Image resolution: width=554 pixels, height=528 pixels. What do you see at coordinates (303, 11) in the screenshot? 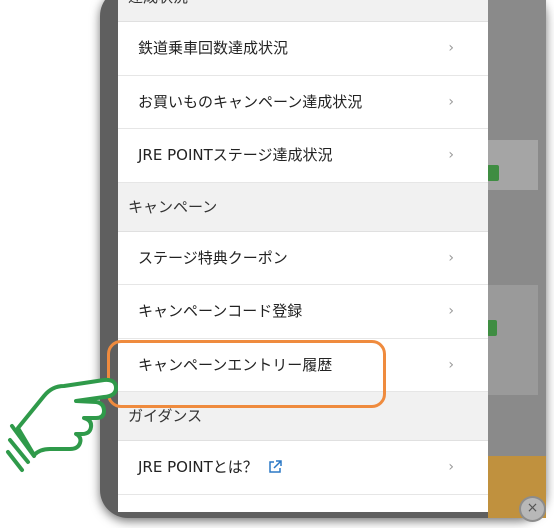
I see `section-header-achievement: 達成状況` at bounding box center [303, 11].